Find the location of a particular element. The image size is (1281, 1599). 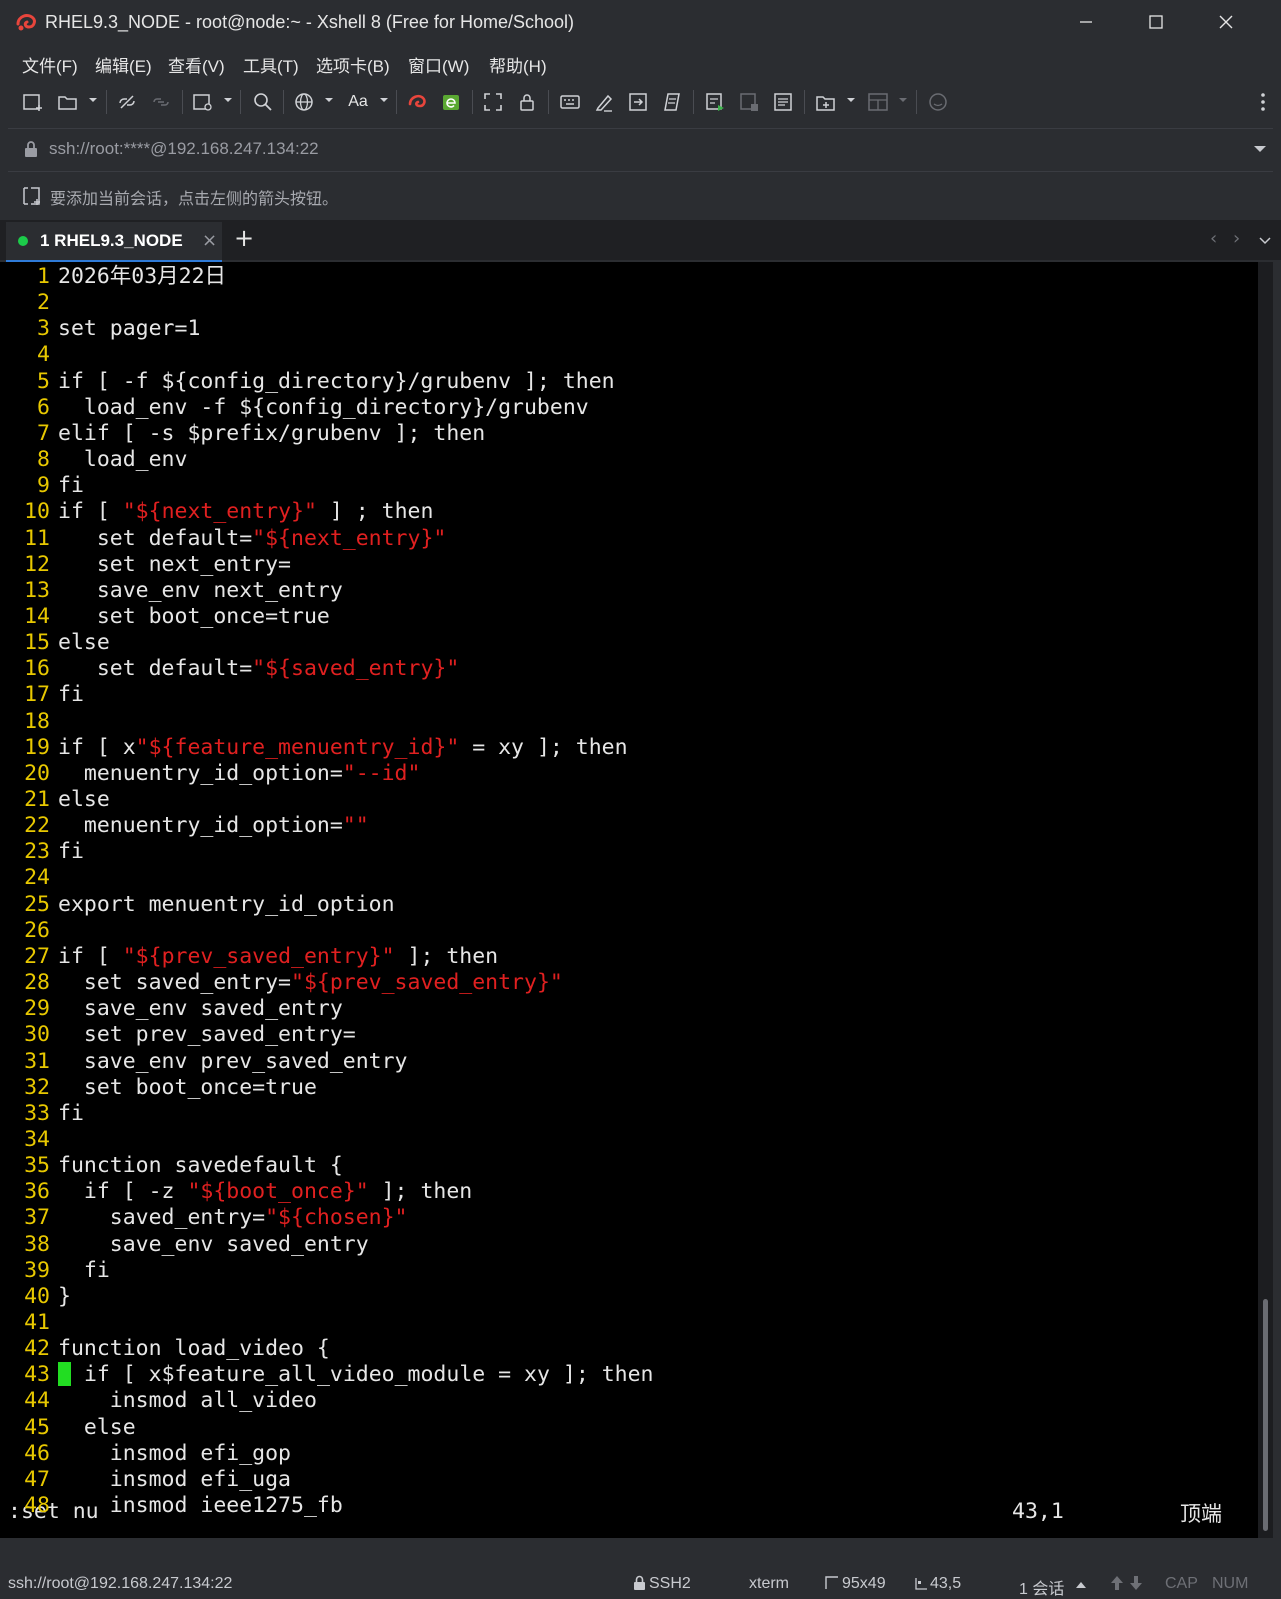

add-tab-button: + is located at coordinates (244, 238).